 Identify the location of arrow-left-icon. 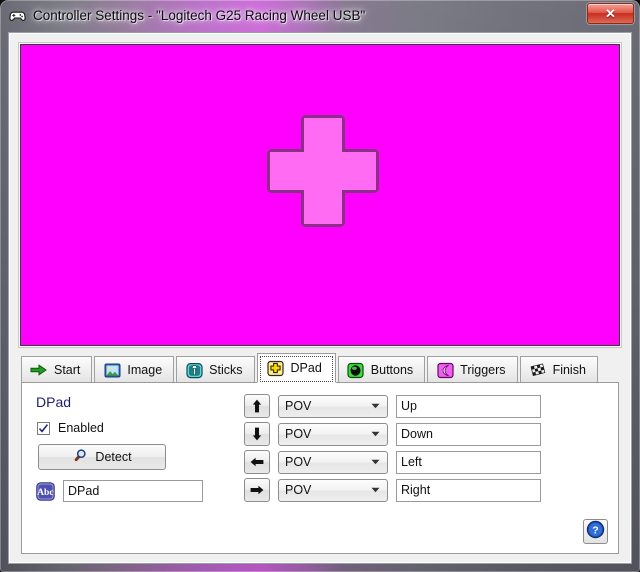
(257, 462).